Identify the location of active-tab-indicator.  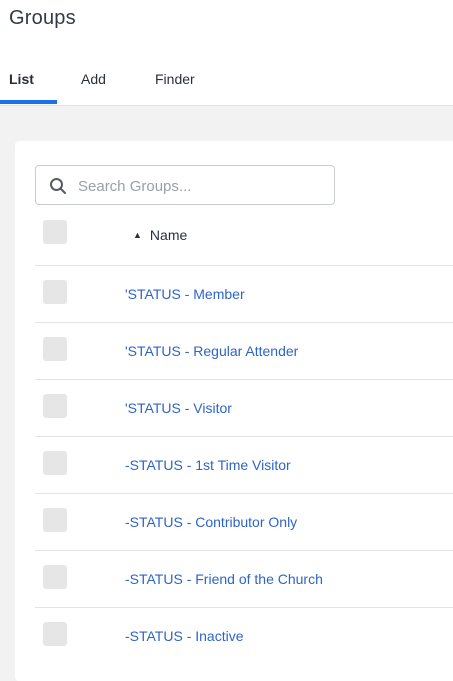
(28, 102).